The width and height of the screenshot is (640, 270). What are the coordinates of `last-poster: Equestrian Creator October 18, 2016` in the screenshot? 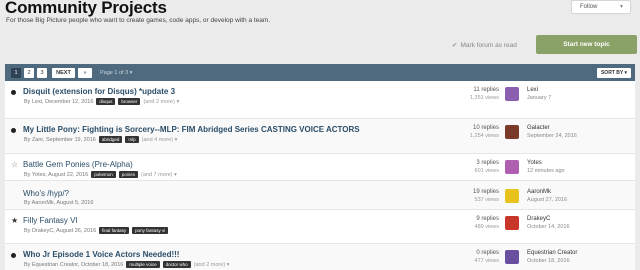 It's located at (552, 257).